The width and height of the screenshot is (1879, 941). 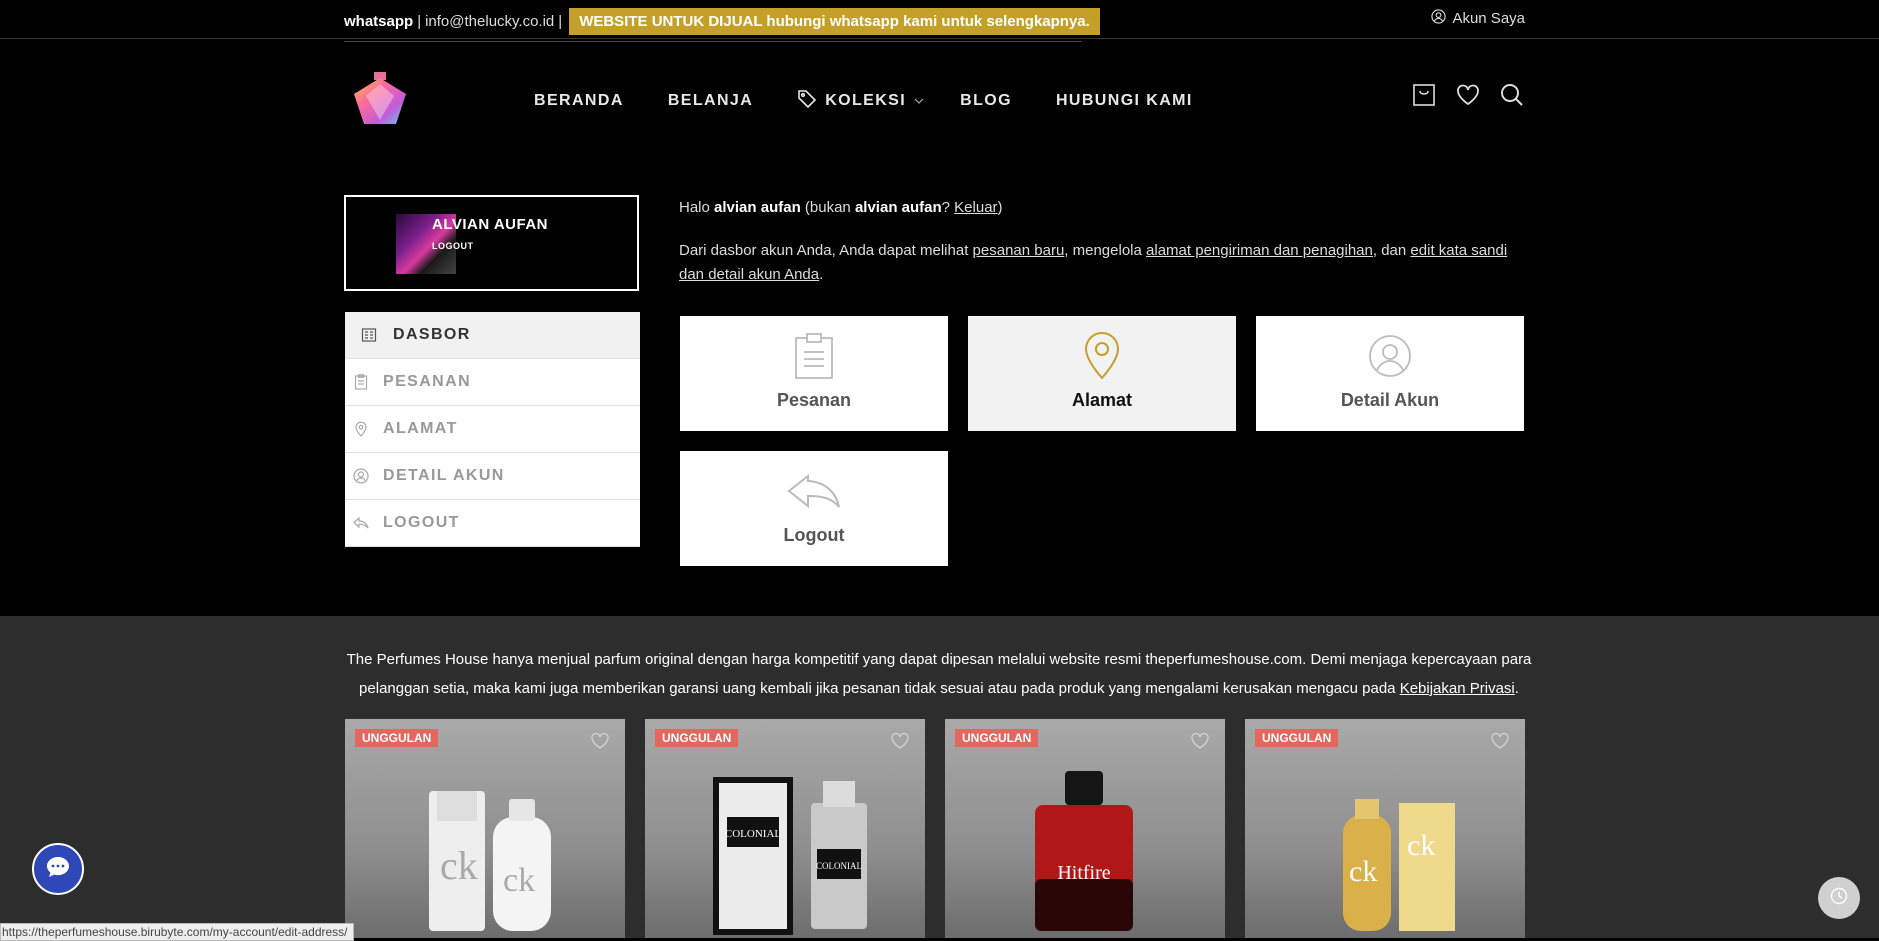 I want to click on card-label: Pesanan, so click(x=814, y=400).